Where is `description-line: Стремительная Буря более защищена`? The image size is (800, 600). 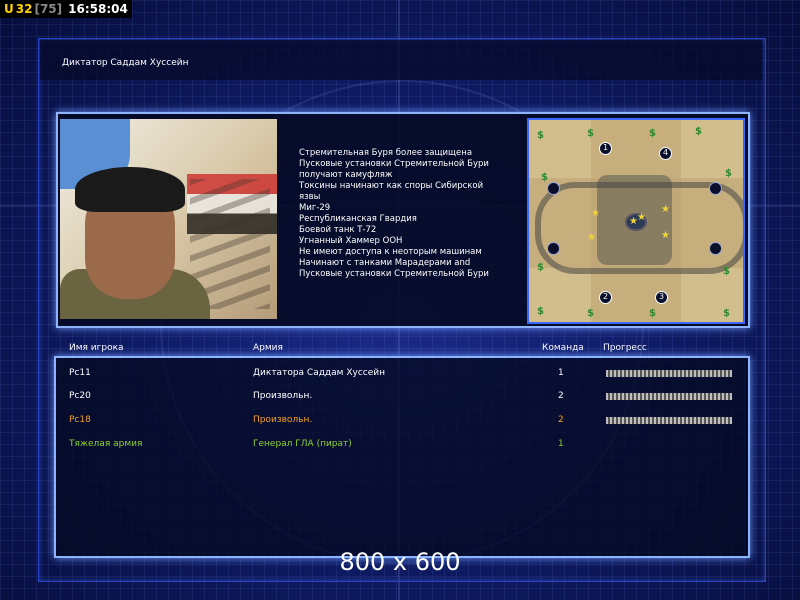
description-line: Стремительная Буря более защищена is located at coordinates (386, 153).